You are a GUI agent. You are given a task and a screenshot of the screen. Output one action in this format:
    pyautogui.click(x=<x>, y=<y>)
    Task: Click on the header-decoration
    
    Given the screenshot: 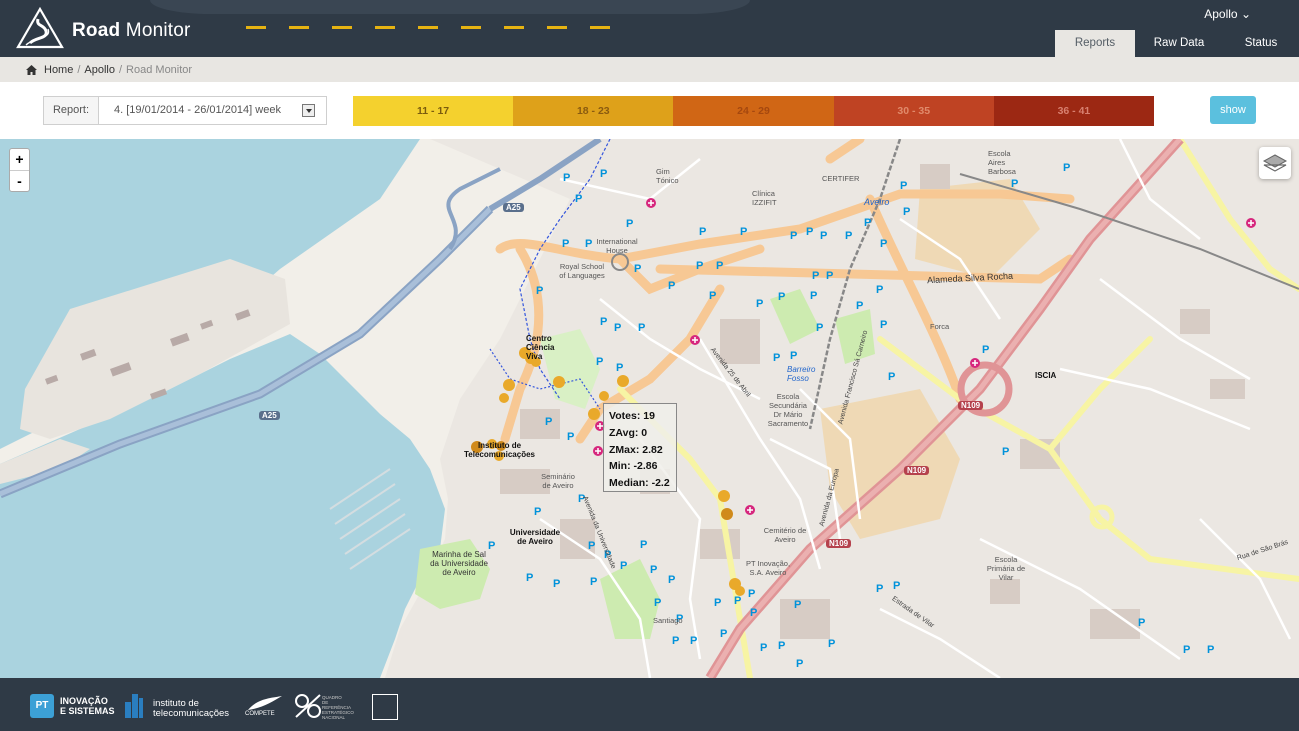 What is the action you would take?
    pyautogui.click(x=450, y=7)
    